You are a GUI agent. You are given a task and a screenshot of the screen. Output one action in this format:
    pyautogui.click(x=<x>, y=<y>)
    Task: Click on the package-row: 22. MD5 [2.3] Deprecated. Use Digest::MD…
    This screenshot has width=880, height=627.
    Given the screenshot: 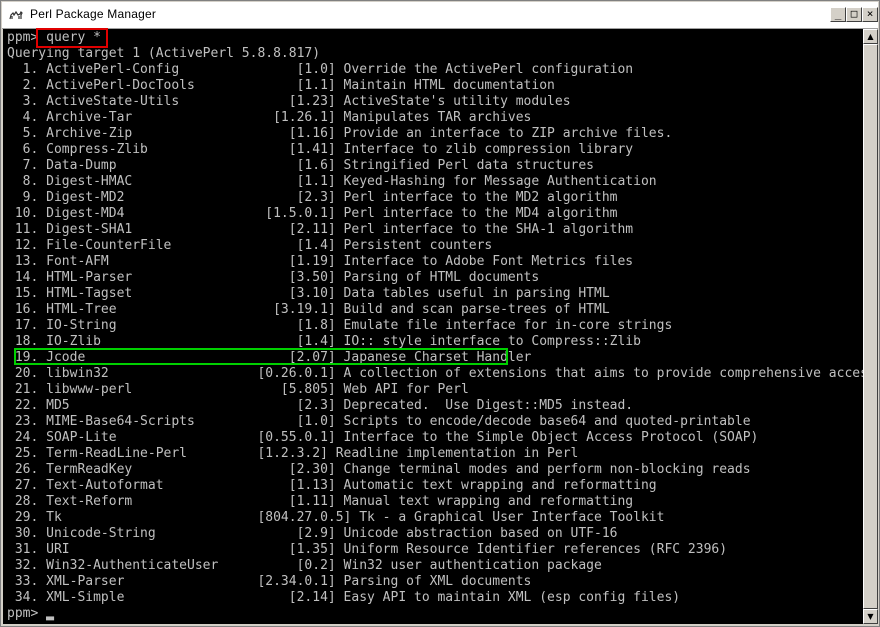 What is the action you would take?
    pyautogui.click(x=320, y=405)
    